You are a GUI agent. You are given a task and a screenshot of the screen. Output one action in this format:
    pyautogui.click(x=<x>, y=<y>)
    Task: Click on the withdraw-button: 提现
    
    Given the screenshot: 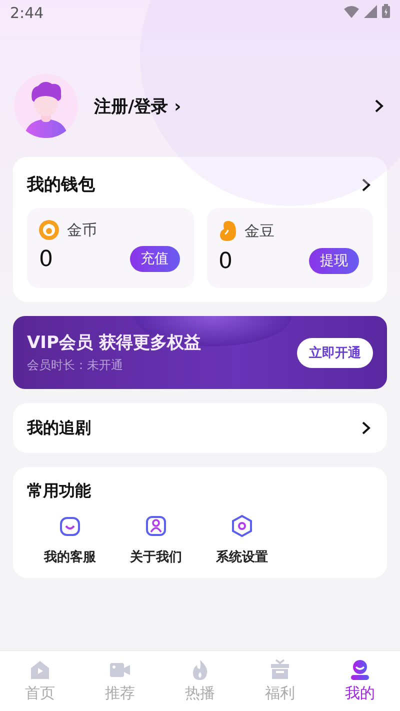 What is the action you would take?
    pyautogui.click(x=334, y=261)
    